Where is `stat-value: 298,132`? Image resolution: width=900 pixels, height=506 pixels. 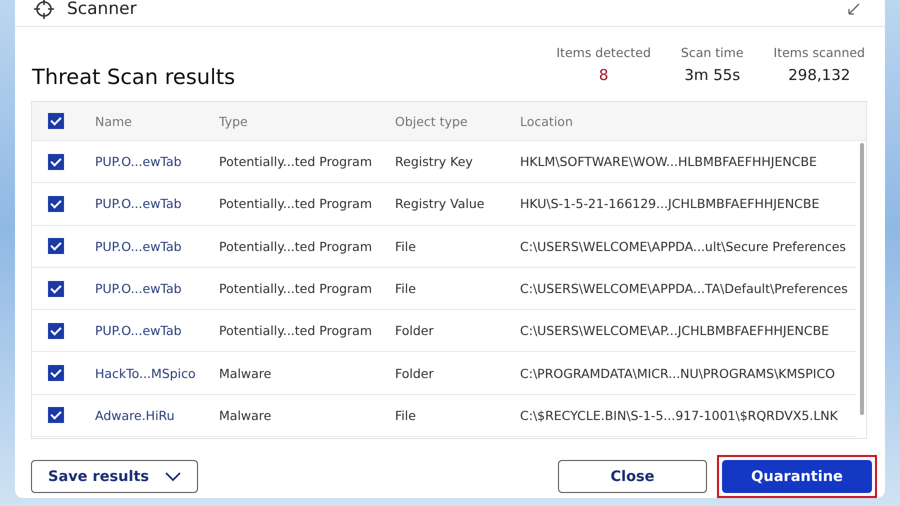
stat-value: 298,132 is located at coordinates (819, 75).